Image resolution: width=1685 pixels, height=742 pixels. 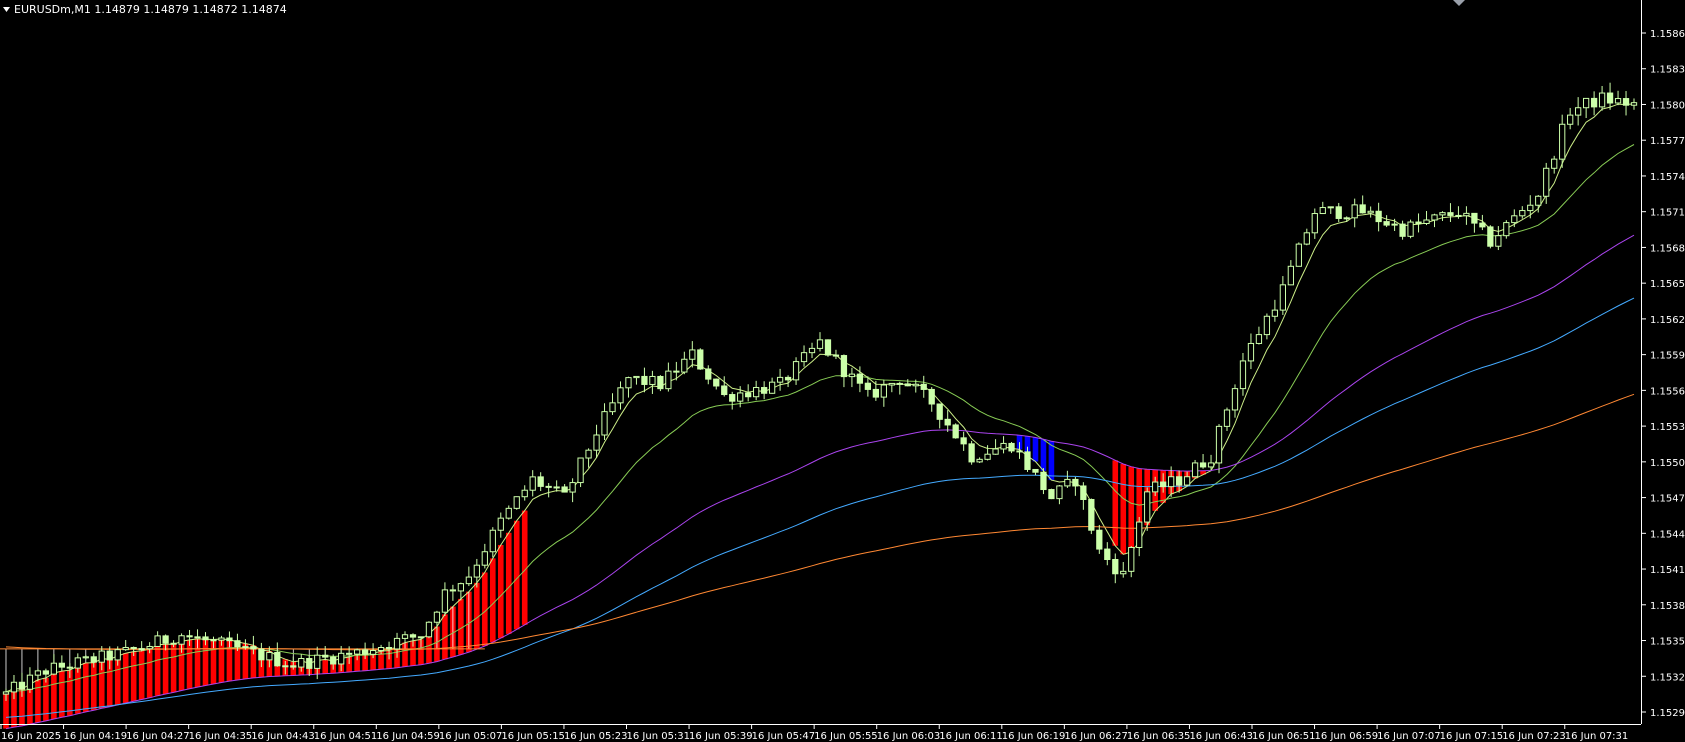 I want to click on time-tick-label: 16 Jun 2025, so click(x=31, y=736).